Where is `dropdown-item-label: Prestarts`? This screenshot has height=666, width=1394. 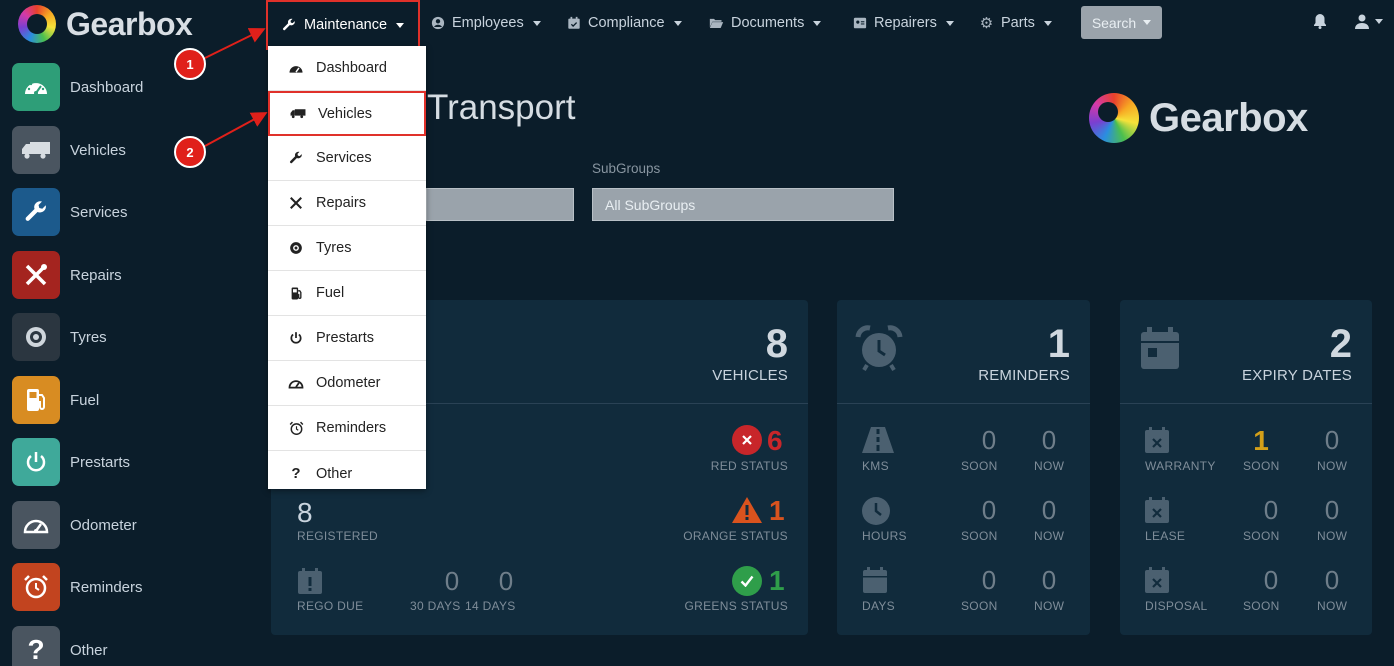
dropdown-item-label: Prestarts is located at coordinates (345, 338).